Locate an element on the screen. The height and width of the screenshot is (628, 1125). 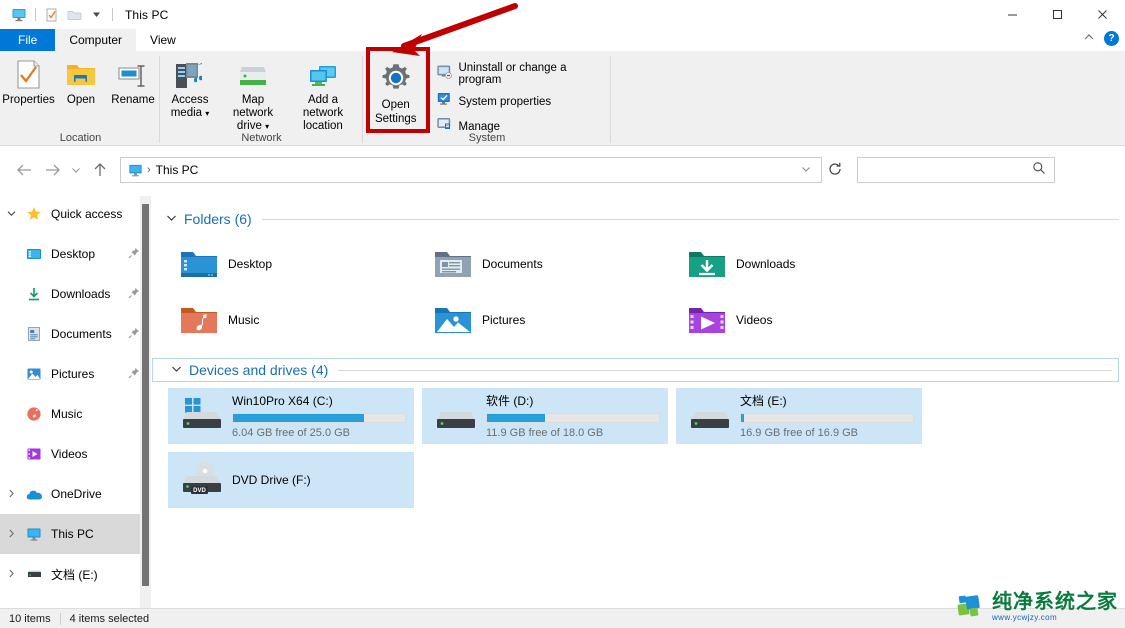
folder-tile-desktop: Desktop is located at coordinates (295, 264).